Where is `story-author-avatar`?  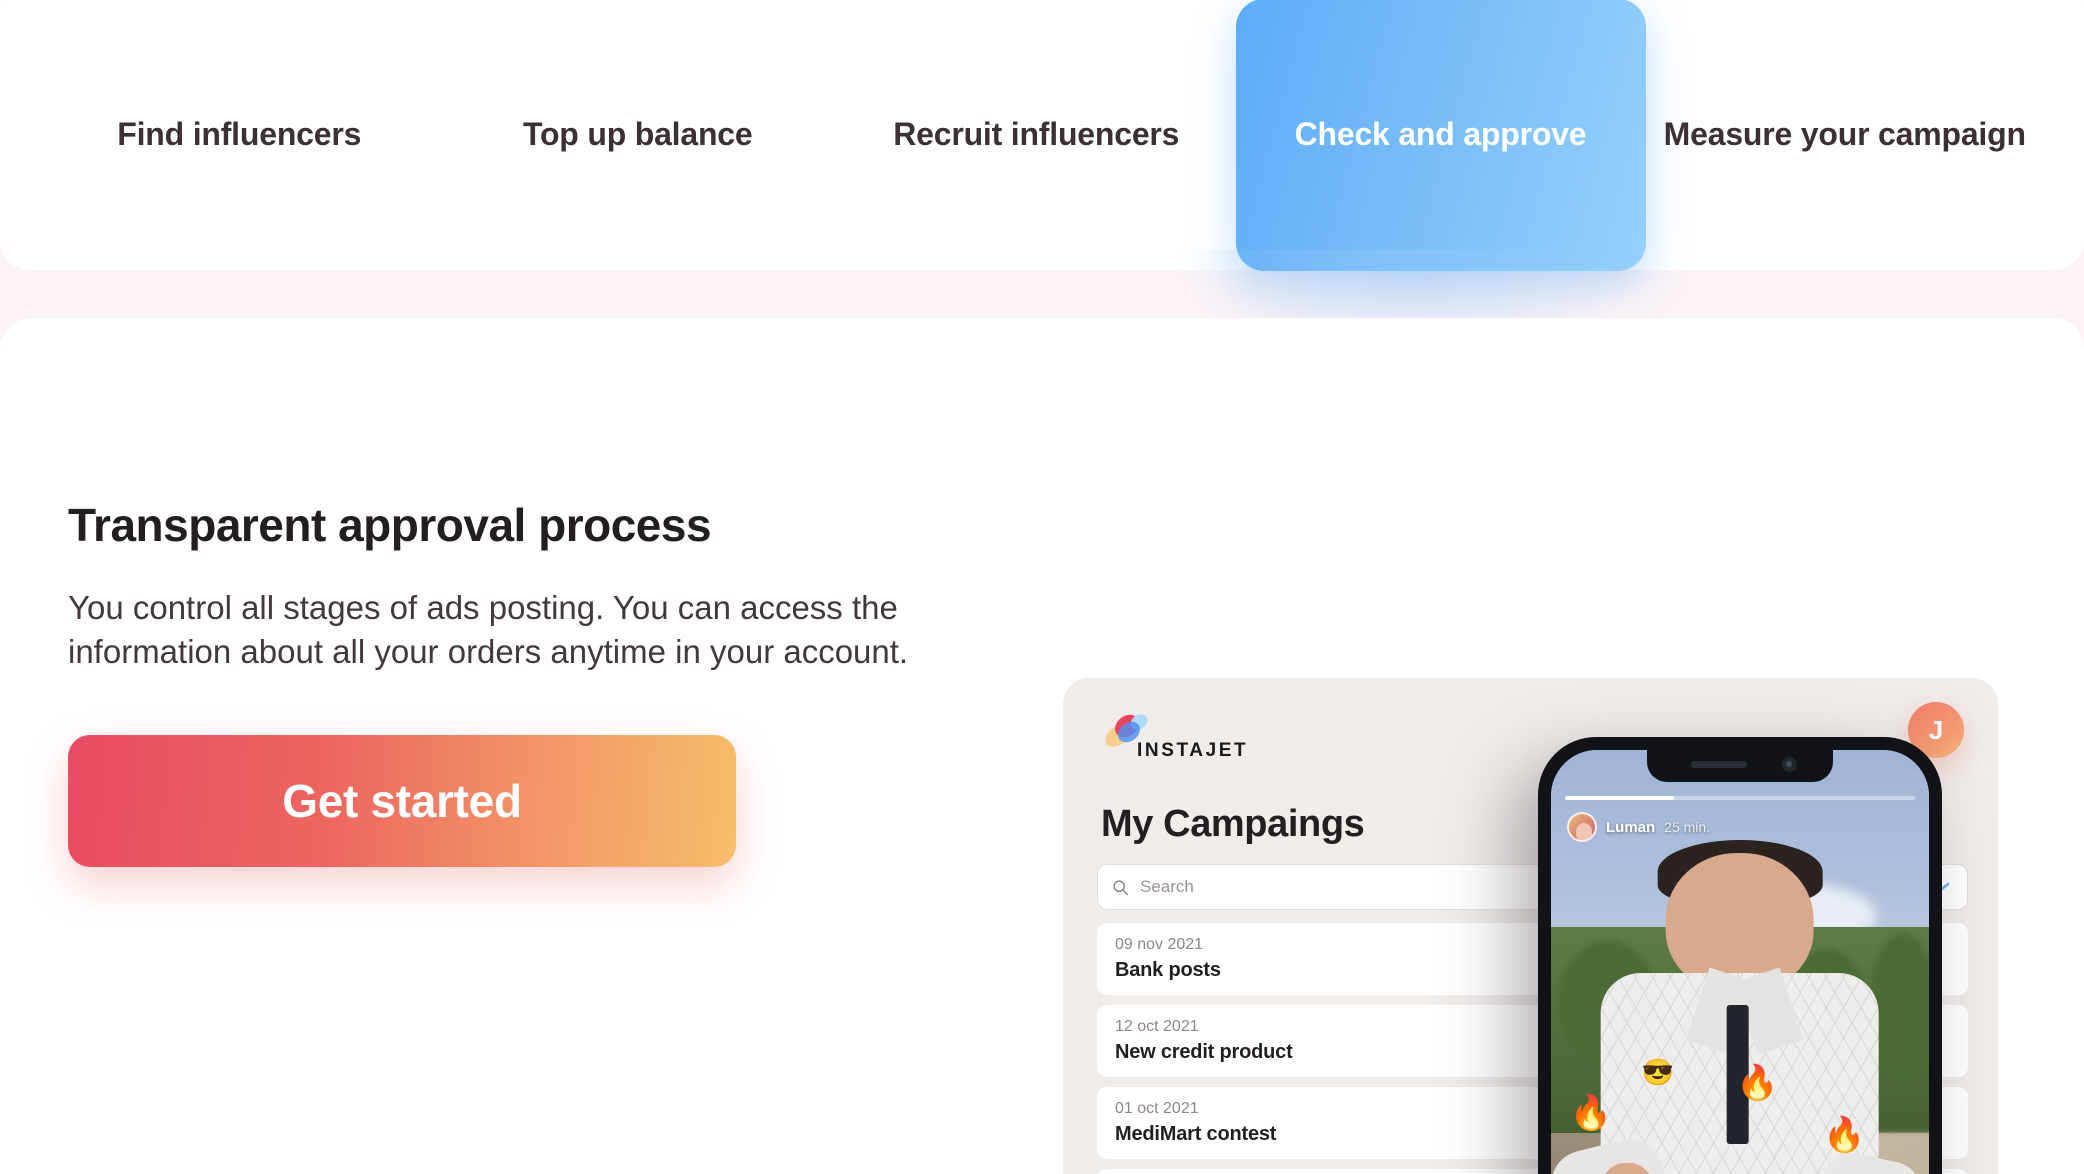
story-author-avatar is located at coordinates (1582, 827).